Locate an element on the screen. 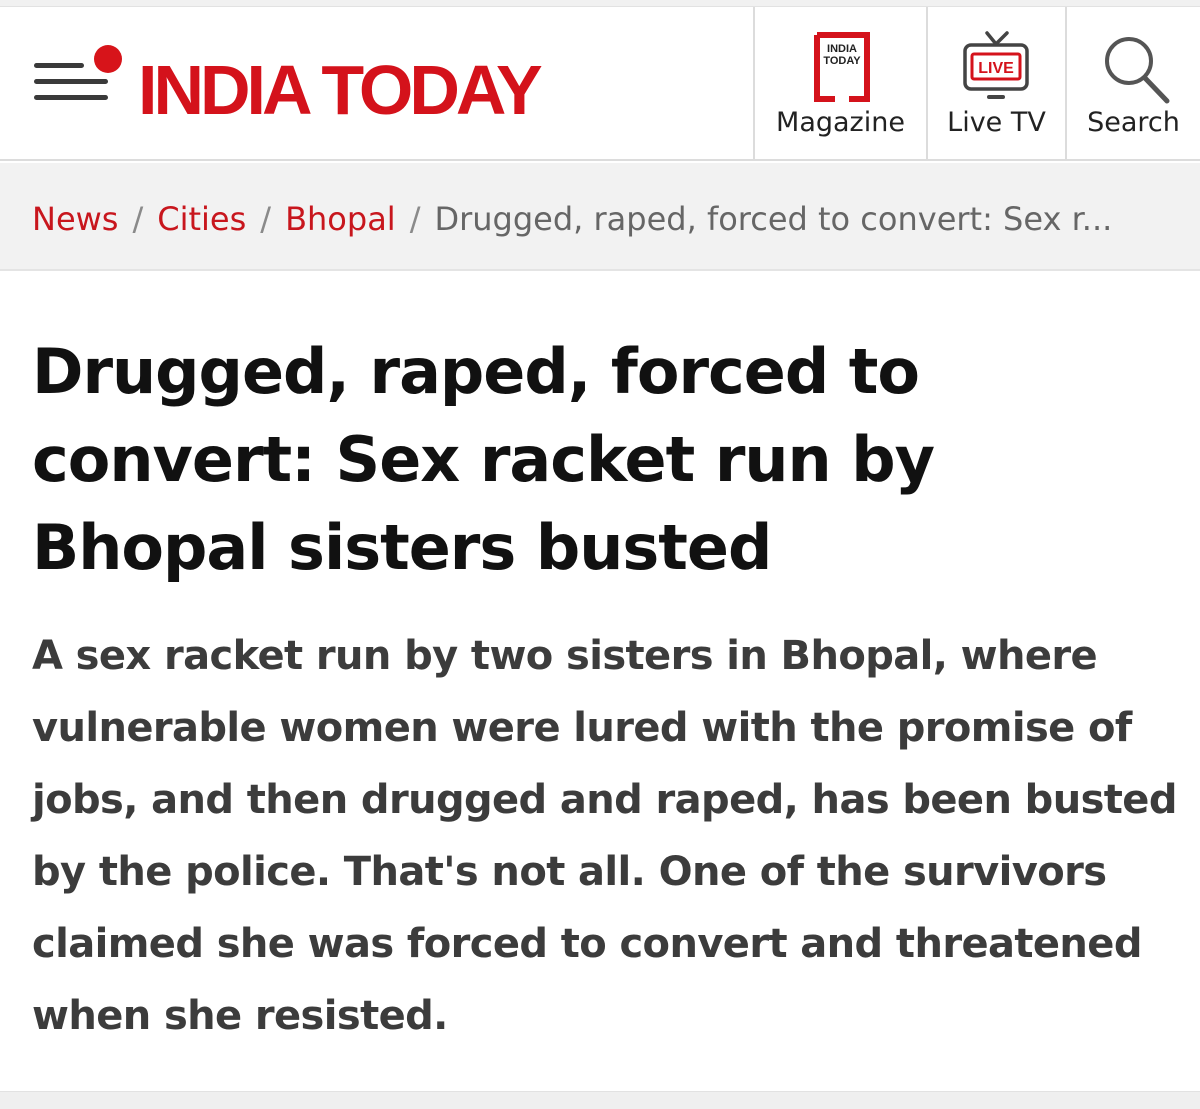  magazine-link: INDIA TODAY Magazine is located at coordinates (839, 83).